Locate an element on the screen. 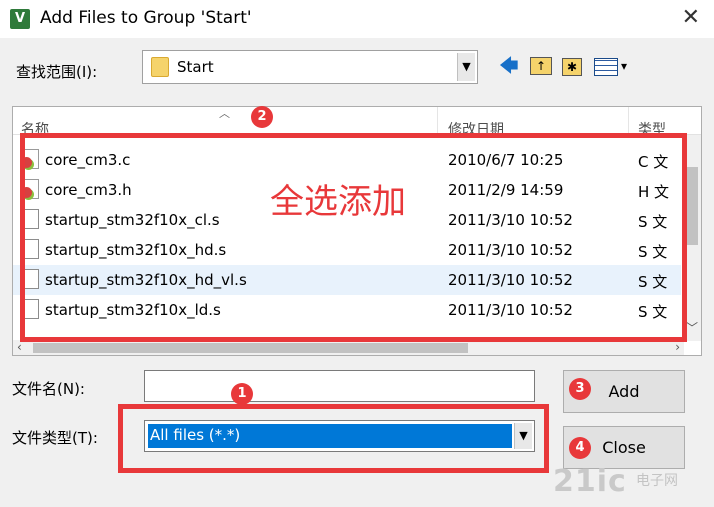 The width and height of the screenshot is (714, 507). window-close-icon: ✕ is located at coordinates (691, 17).